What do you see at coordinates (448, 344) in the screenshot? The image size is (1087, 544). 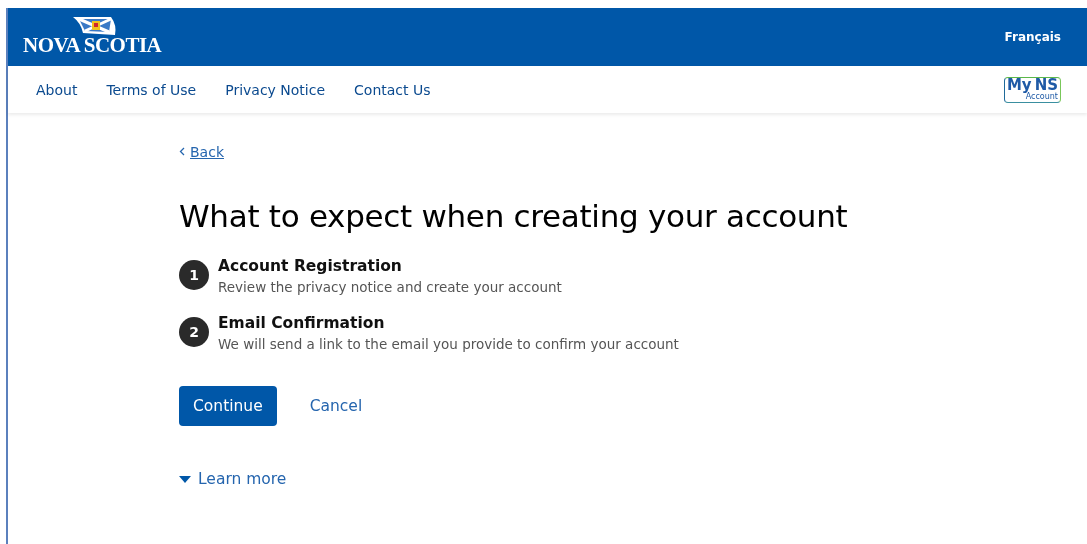 I see `step-description: We will send a link to the email you provide to confirm your account` at bounding box center [448, 344].